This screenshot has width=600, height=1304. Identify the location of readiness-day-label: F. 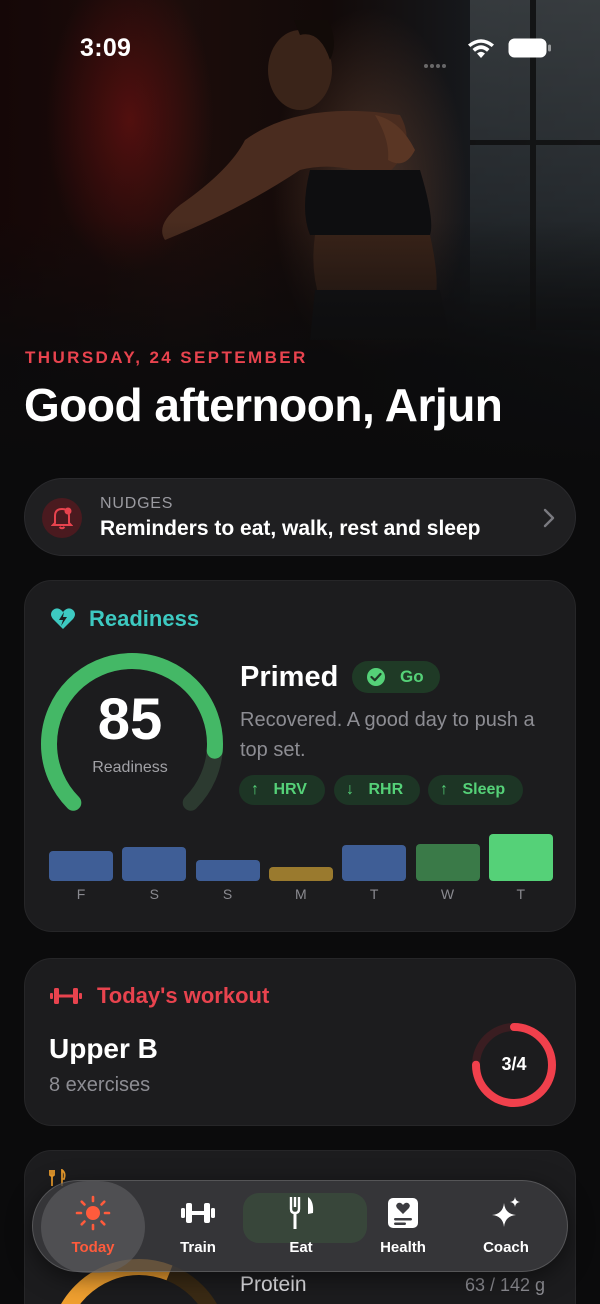
(81, 894).